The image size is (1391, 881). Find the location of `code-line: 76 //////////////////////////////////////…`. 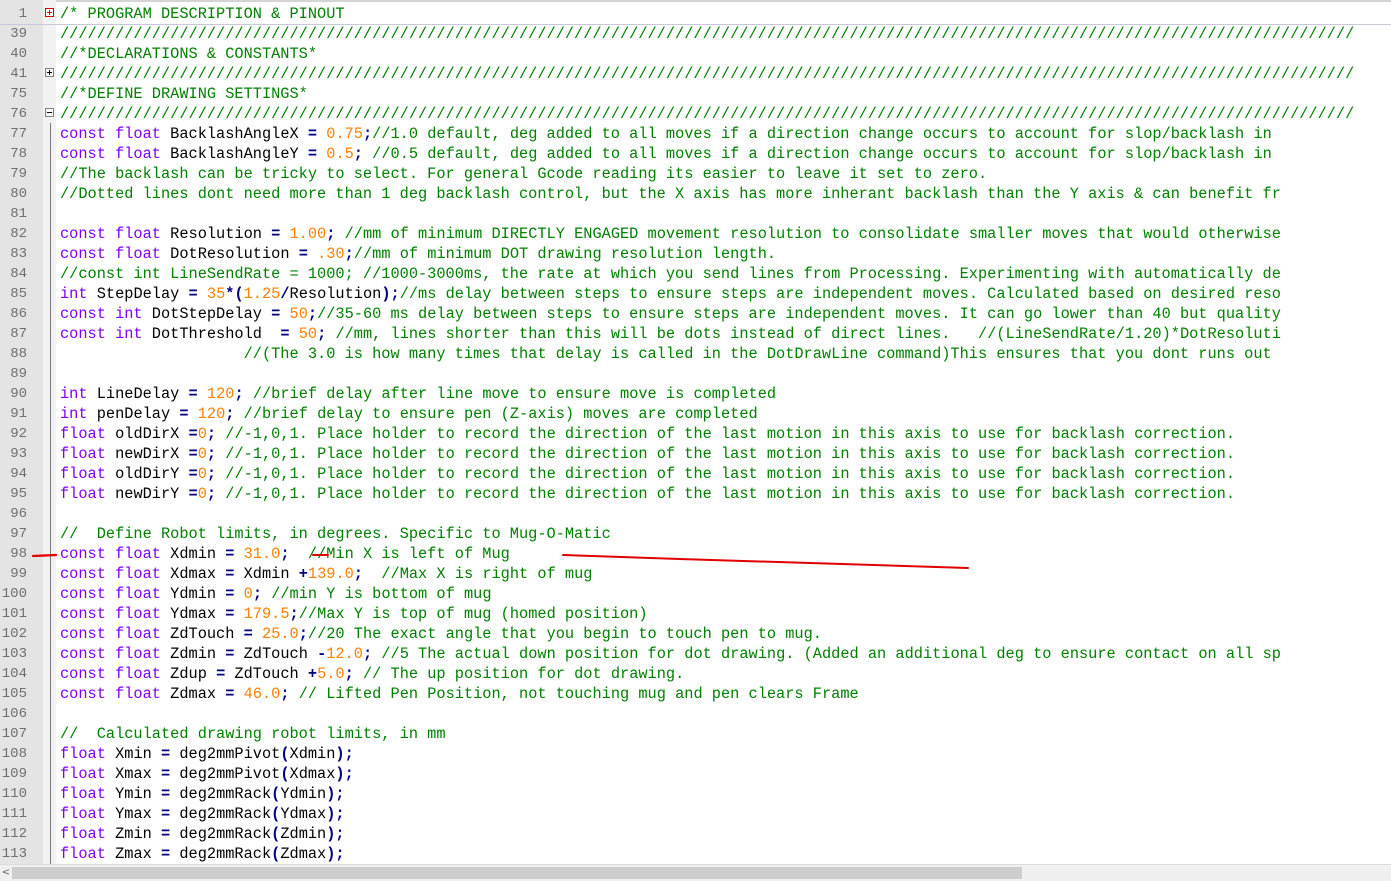

code-line: 76 //////////////////////////////////////… is located at coordinates (695, 114).